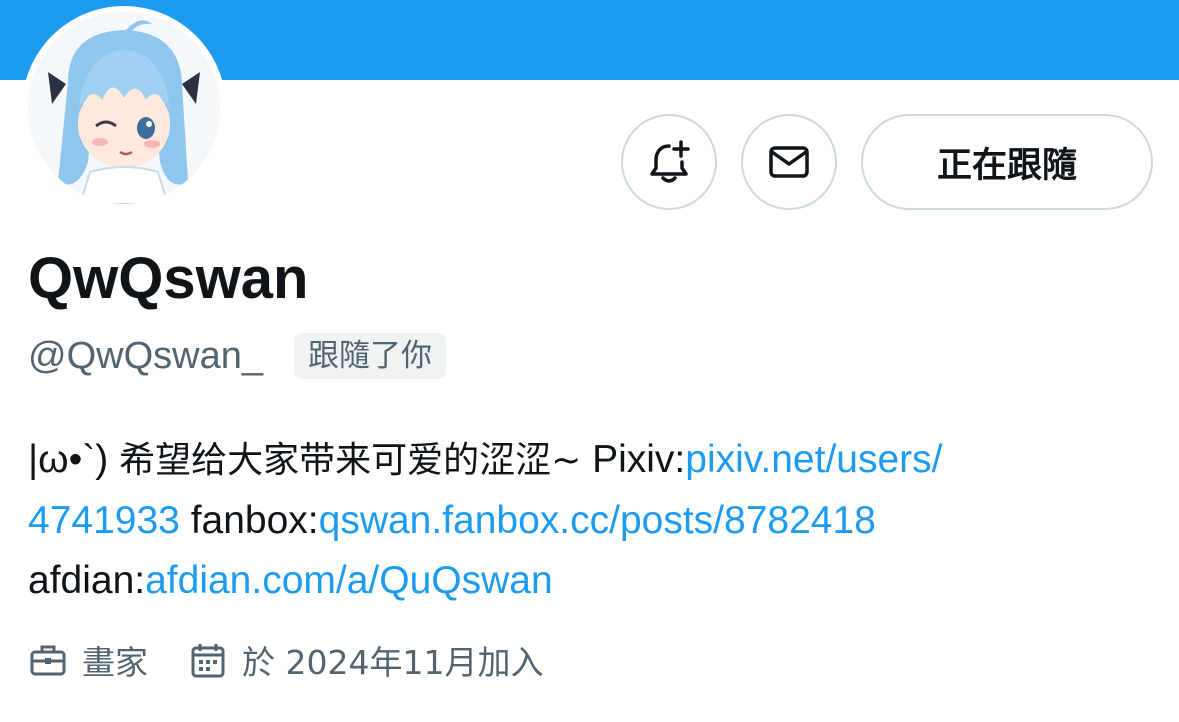 This screenshot has width=1179, height=722. Describe the element at coordinates (87, 580) in the screenshot. I see `afdian-label: afdian:` at that location.